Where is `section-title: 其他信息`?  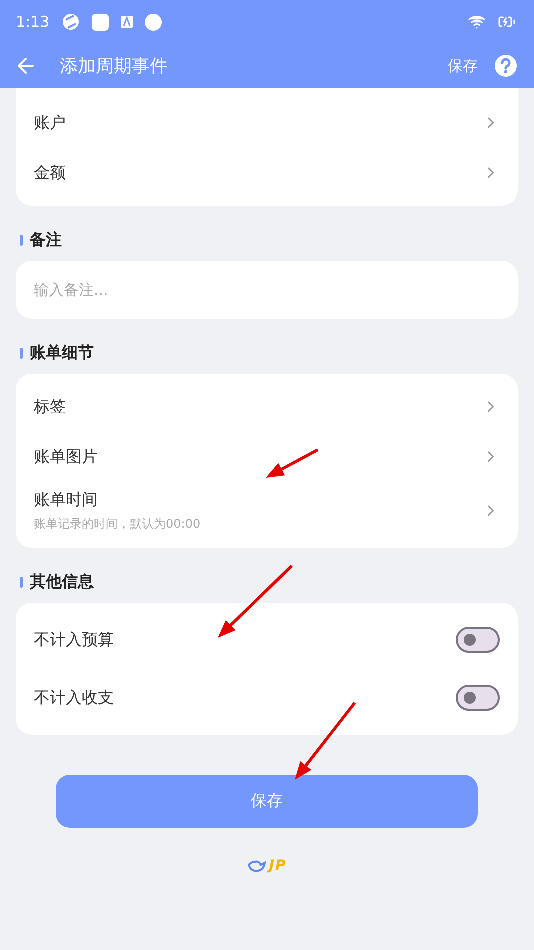
section-title: 其他信息 is located at coordinates (62, 582).